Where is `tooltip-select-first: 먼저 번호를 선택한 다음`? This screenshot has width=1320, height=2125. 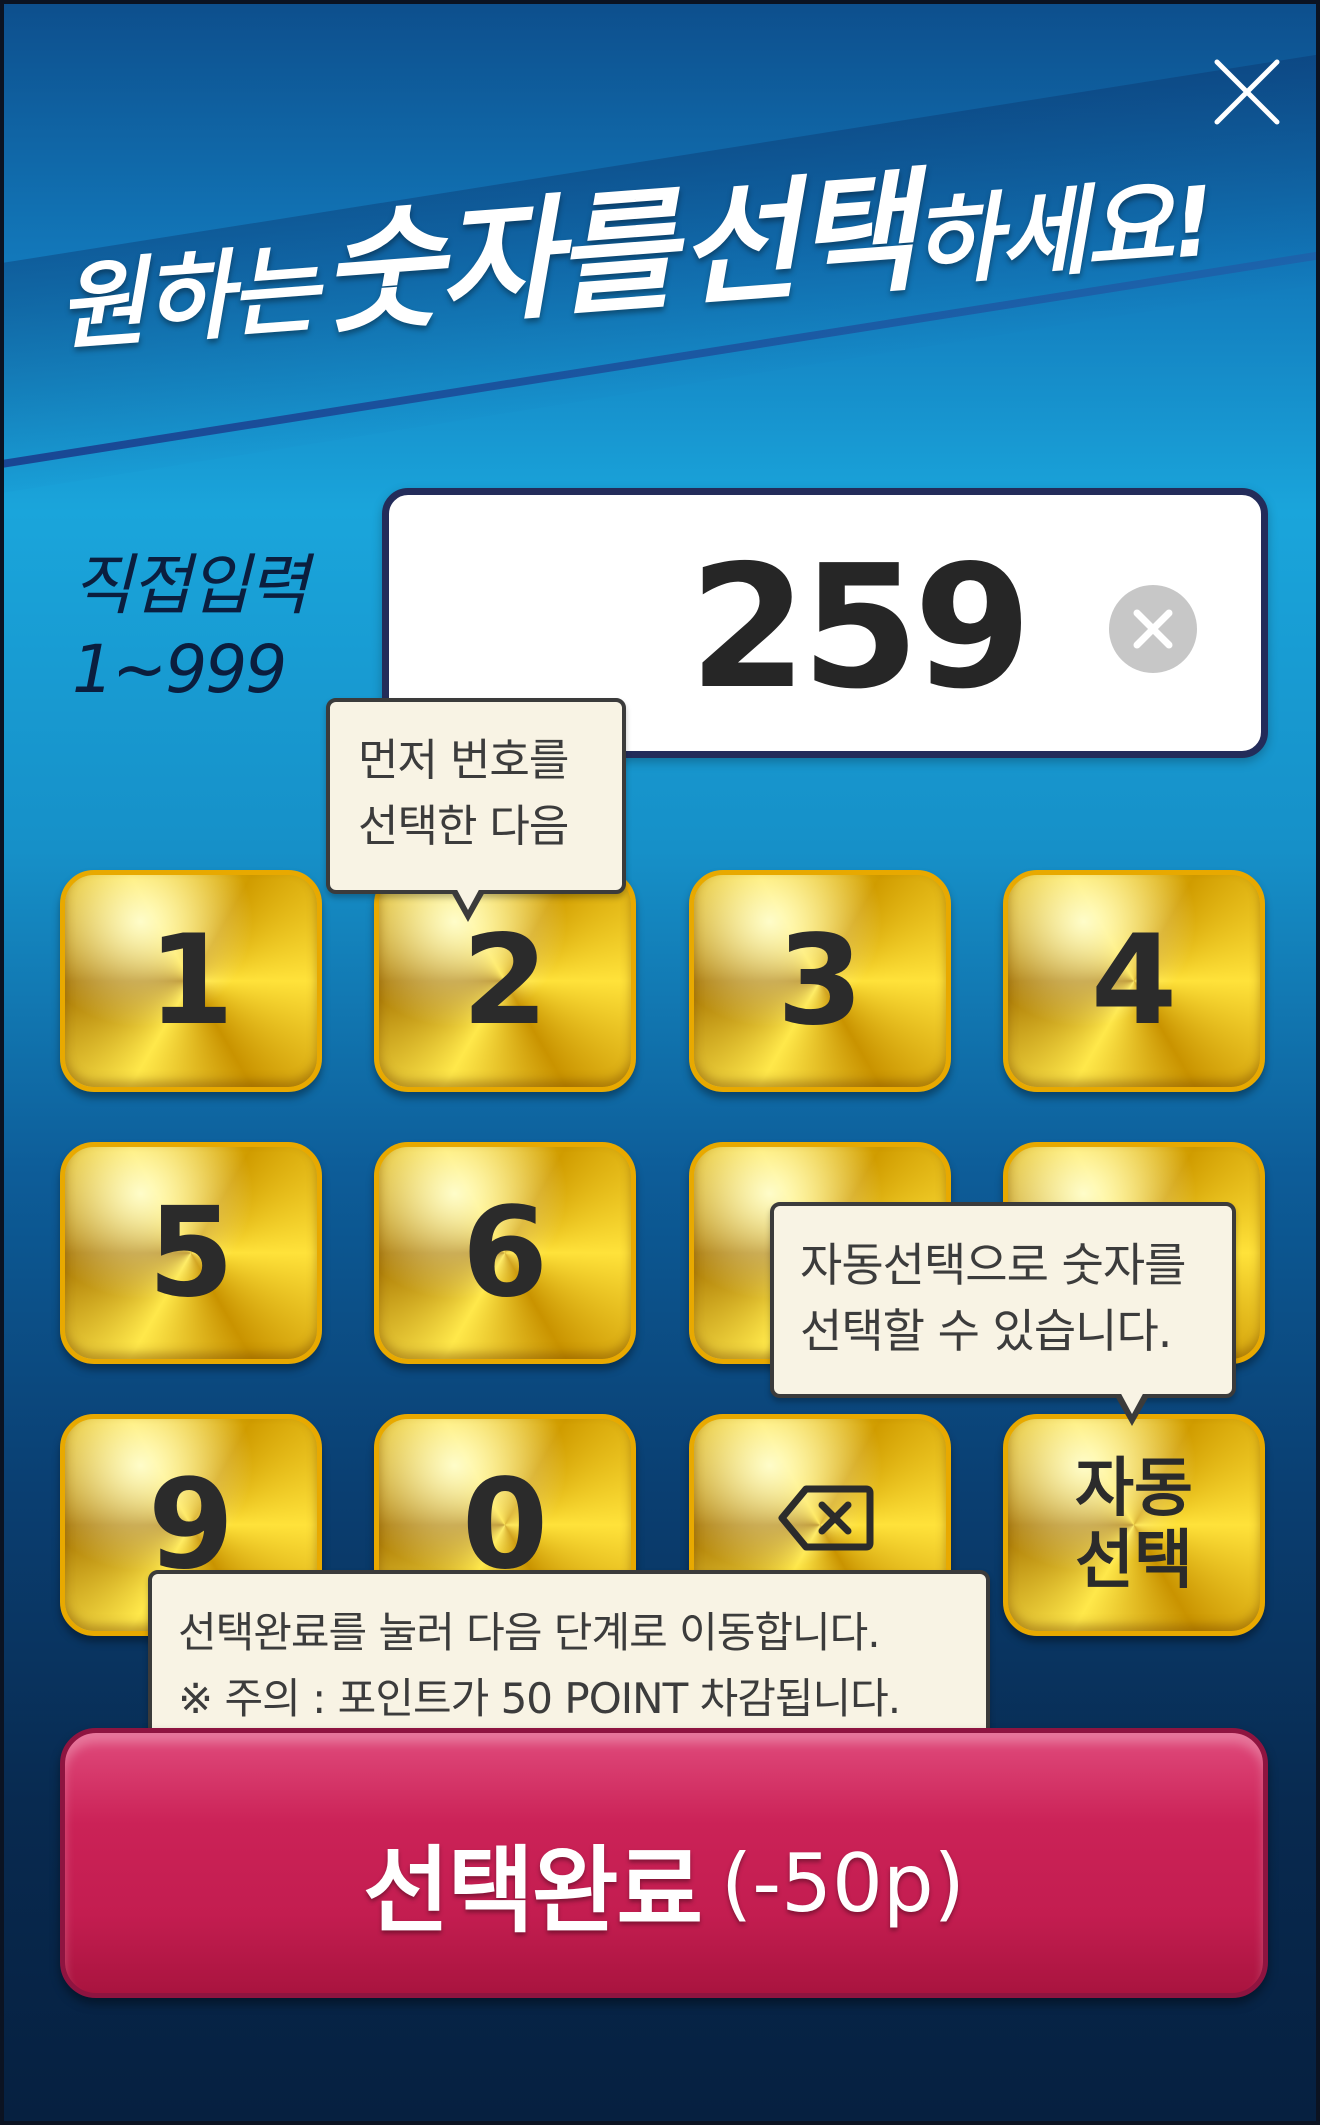
tooltip-select-first: 먼저 번호를 선택한 다음 is located at coordinates (476, 810).